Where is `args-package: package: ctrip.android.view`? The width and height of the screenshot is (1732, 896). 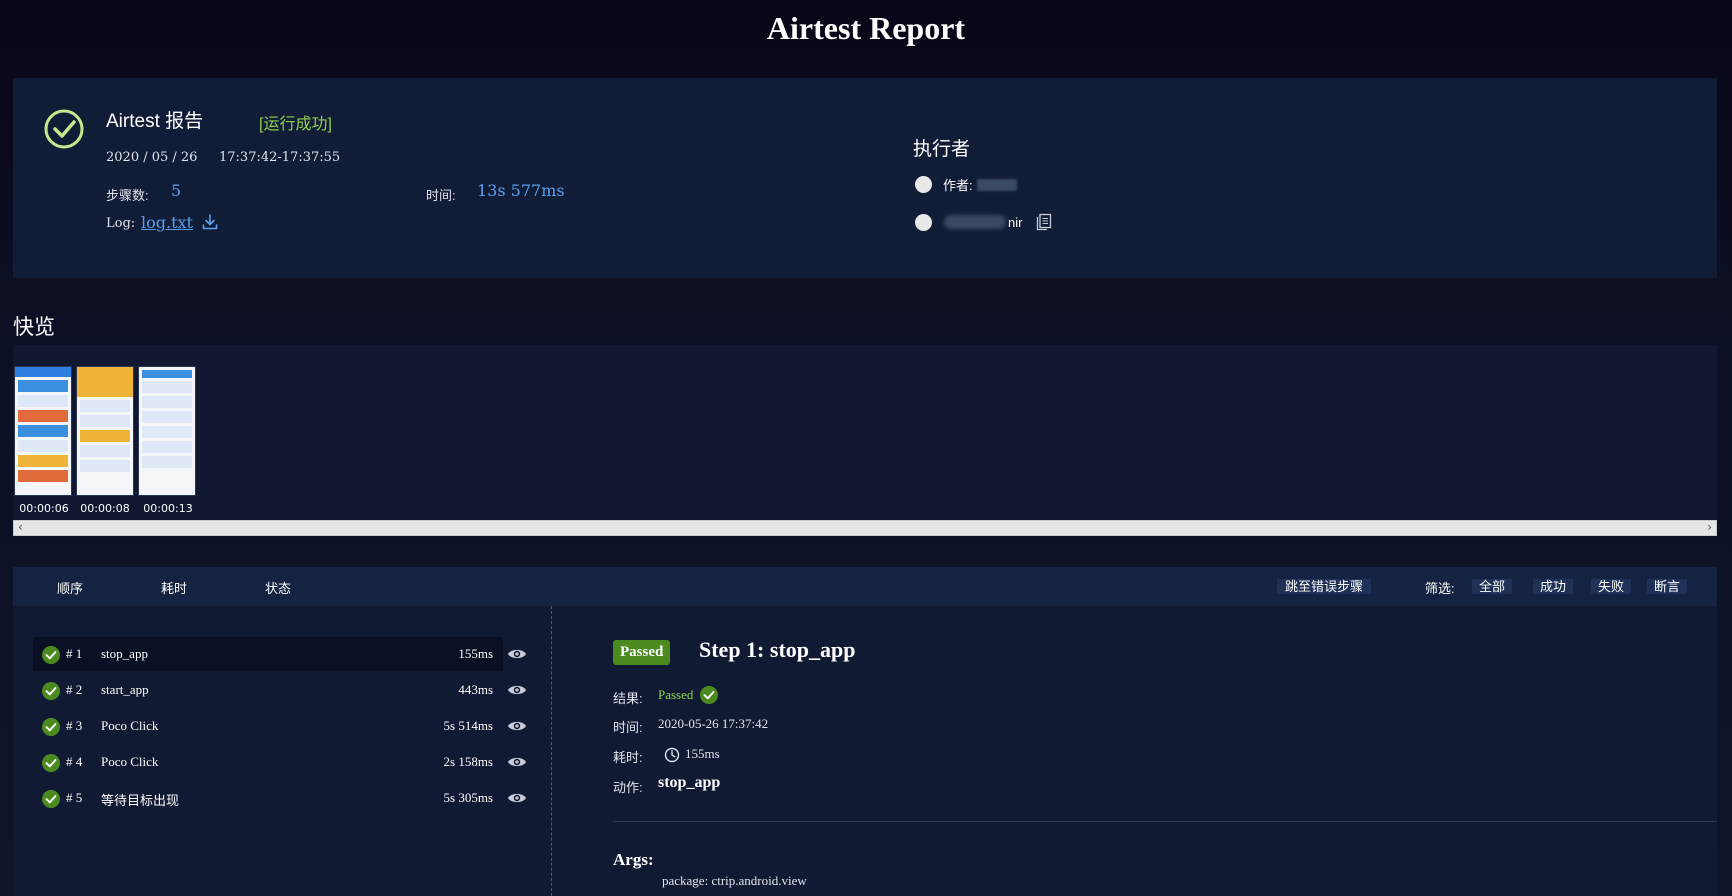 args-package: package: ctrip.android.view is located at coordinates (734, 880).